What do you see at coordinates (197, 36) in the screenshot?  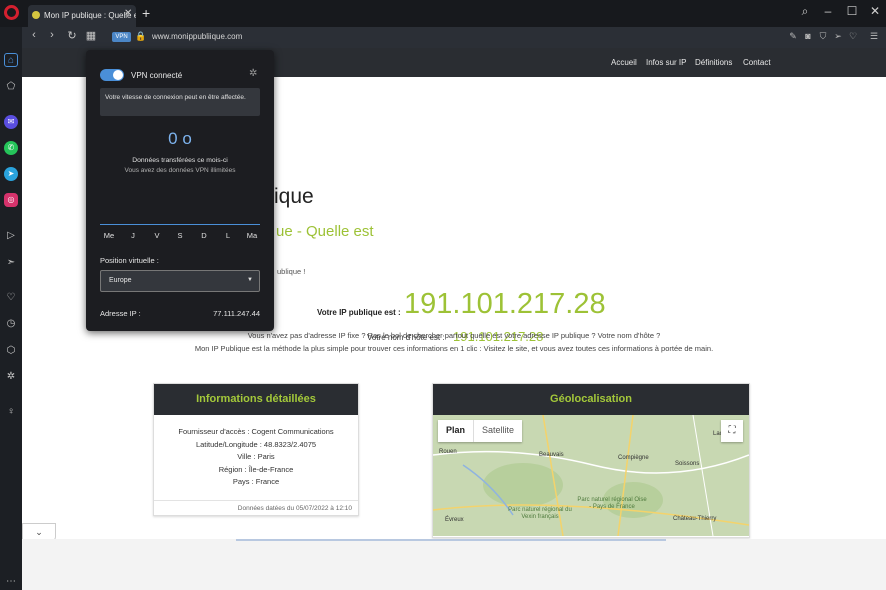 I see `url-field: www.monippubliique.com` at bounding box center [197, 36].